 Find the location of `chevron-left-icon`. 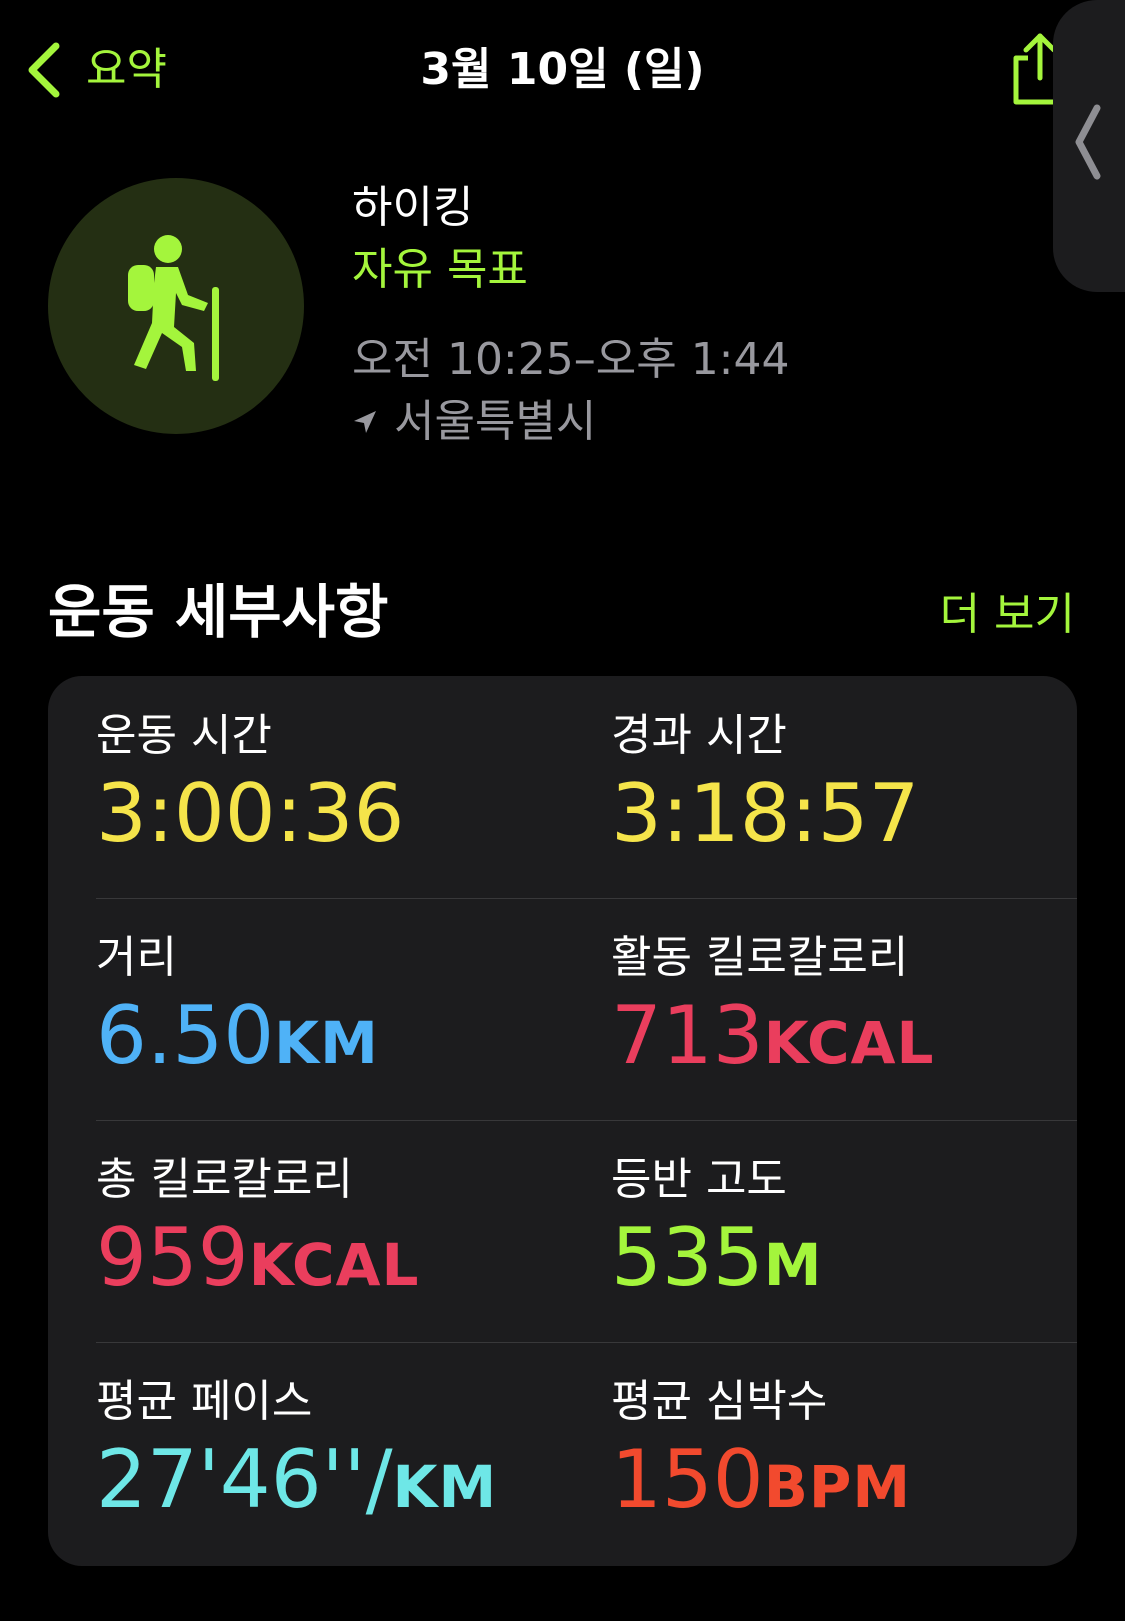

chevron-left-icon is located at coordinates (1088, 142).